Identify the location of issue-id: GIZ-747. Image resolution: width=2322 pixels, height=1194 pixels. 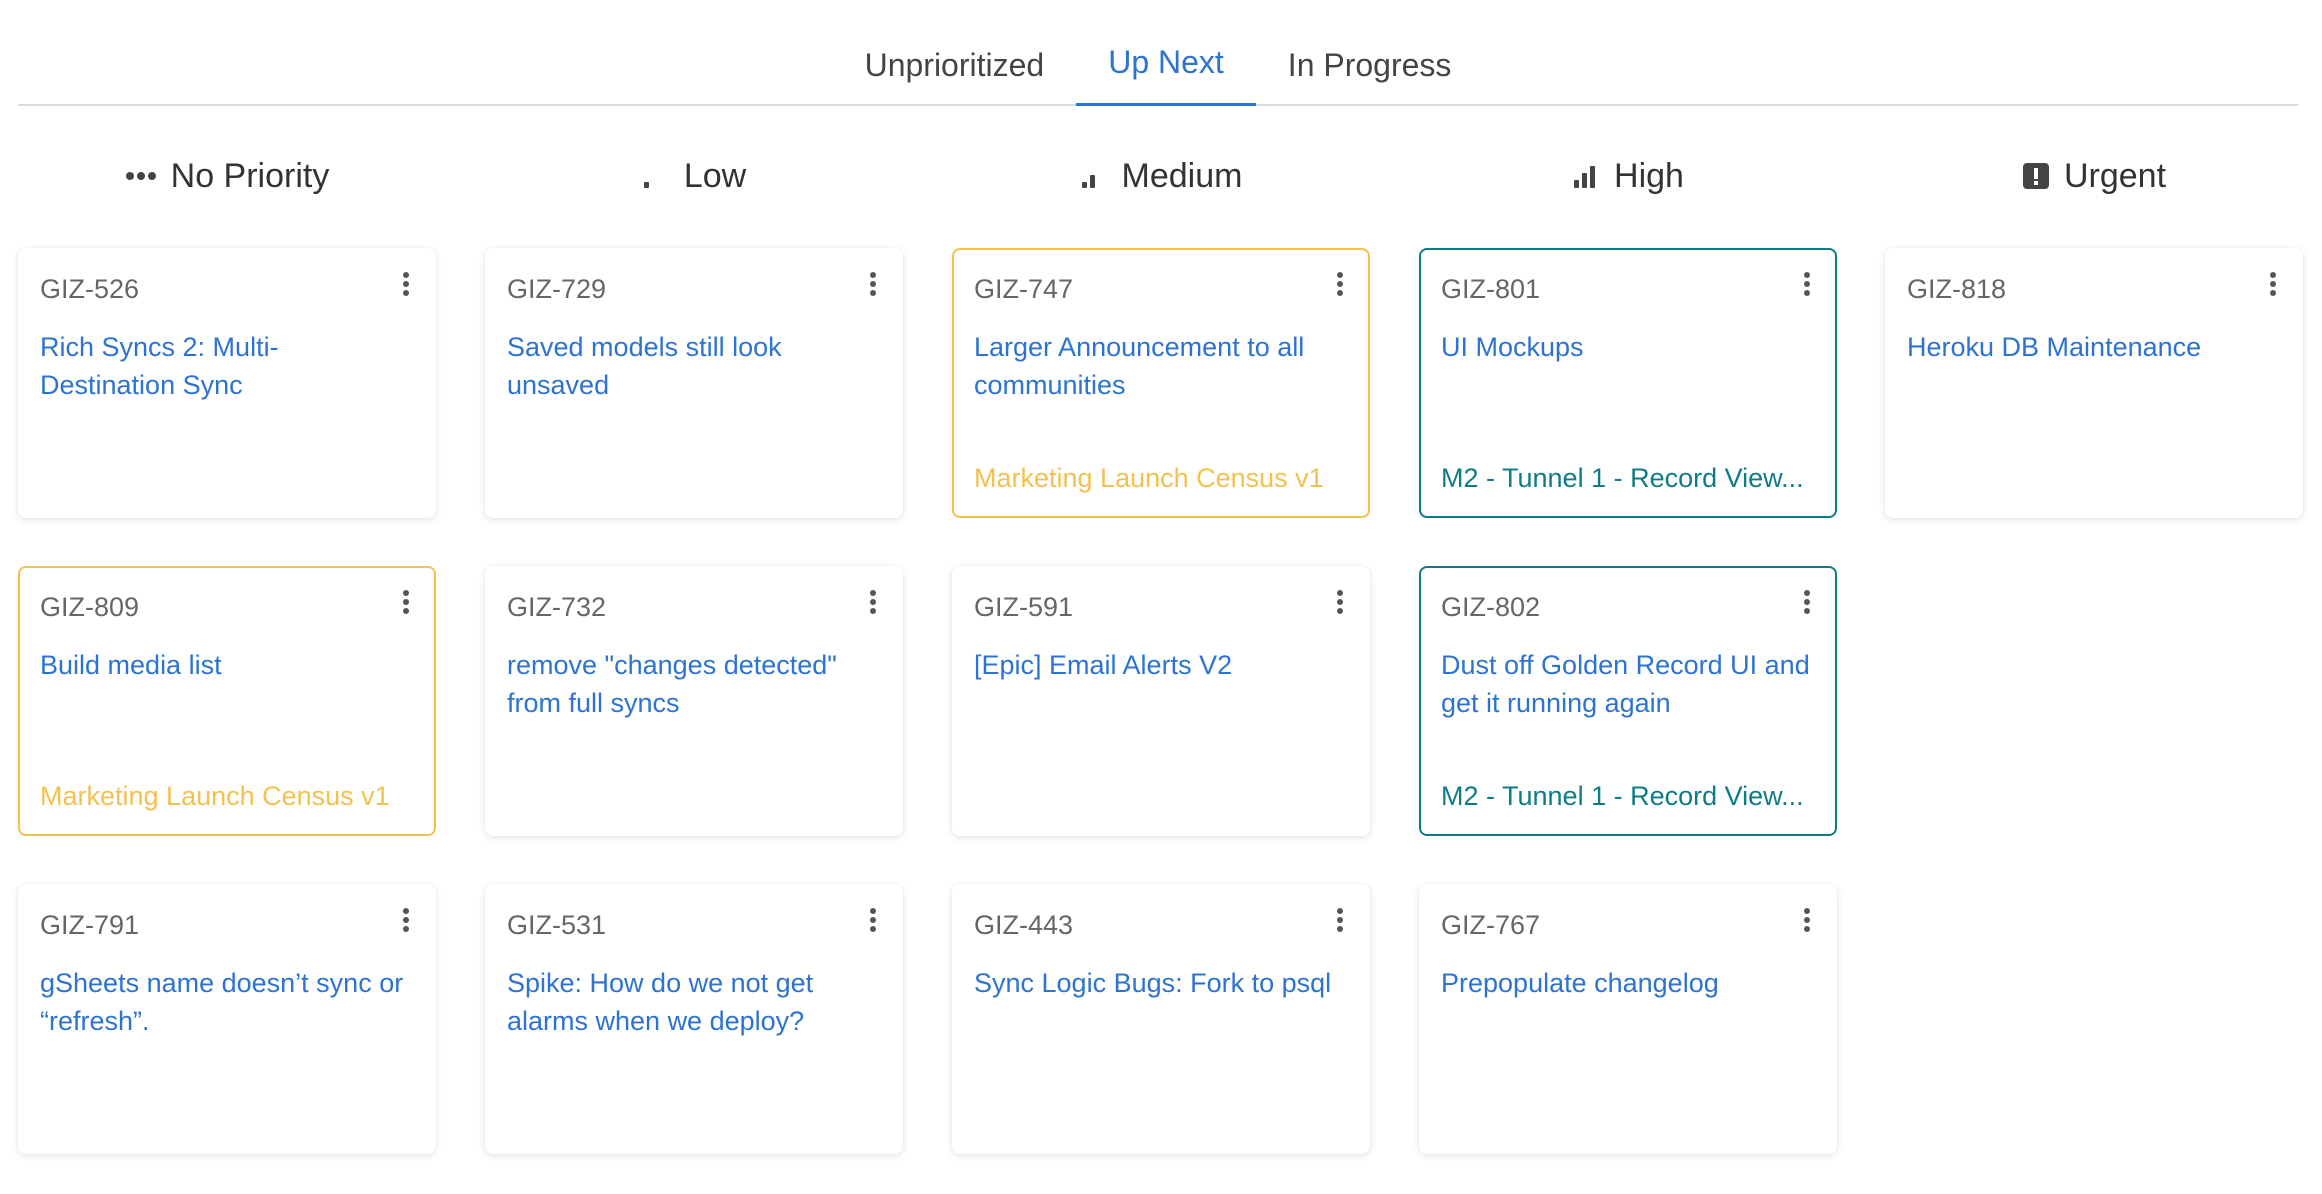
(1024, 289).